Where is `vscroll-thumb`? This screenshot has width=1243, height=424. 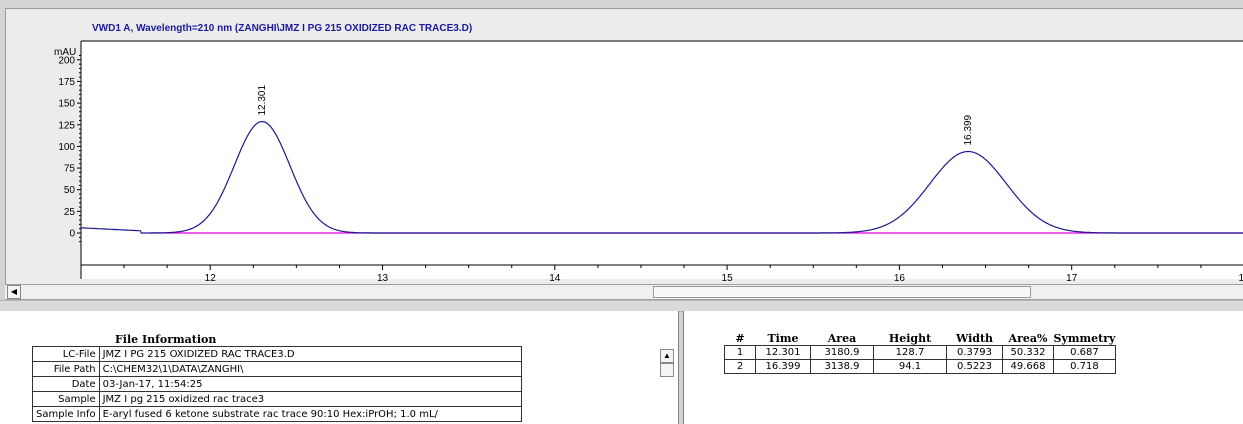 vscroll-thumb is located at coordinates (667, 370).